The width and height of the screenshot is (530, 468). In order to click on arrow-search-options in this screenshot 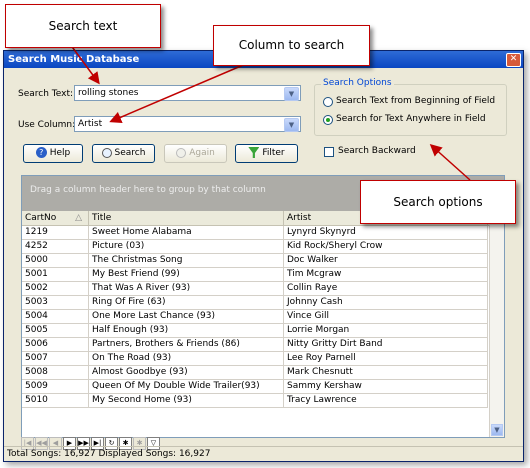, I will do `click(450, 162)`.